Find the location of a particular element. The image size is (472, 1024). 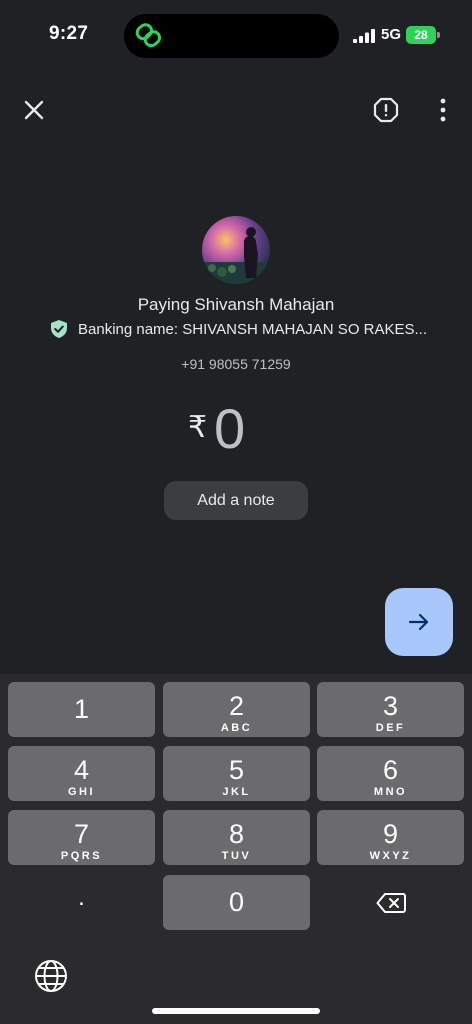

key-letters: GHI is located at coordinates (81, 792).